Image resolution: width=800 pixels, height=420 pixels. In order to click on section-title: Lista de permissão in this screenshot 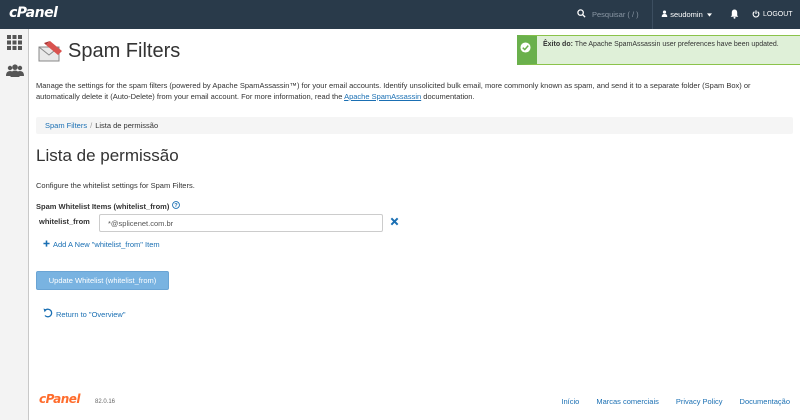, I will do `click(107, 155)`.